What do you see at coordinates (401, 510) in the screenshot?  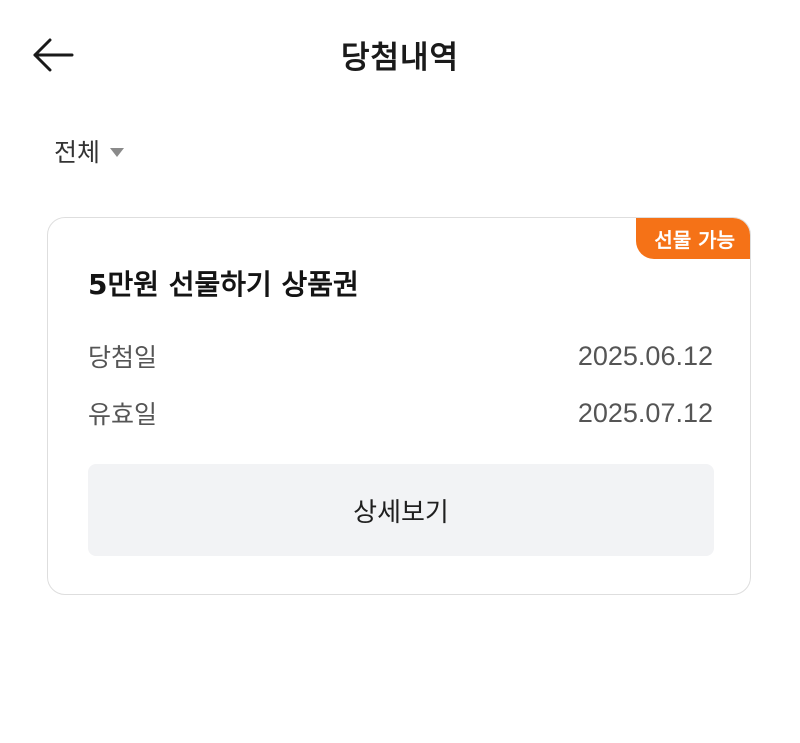 I see `view-details-button: 상세보기` at bounding box center [401, 510].